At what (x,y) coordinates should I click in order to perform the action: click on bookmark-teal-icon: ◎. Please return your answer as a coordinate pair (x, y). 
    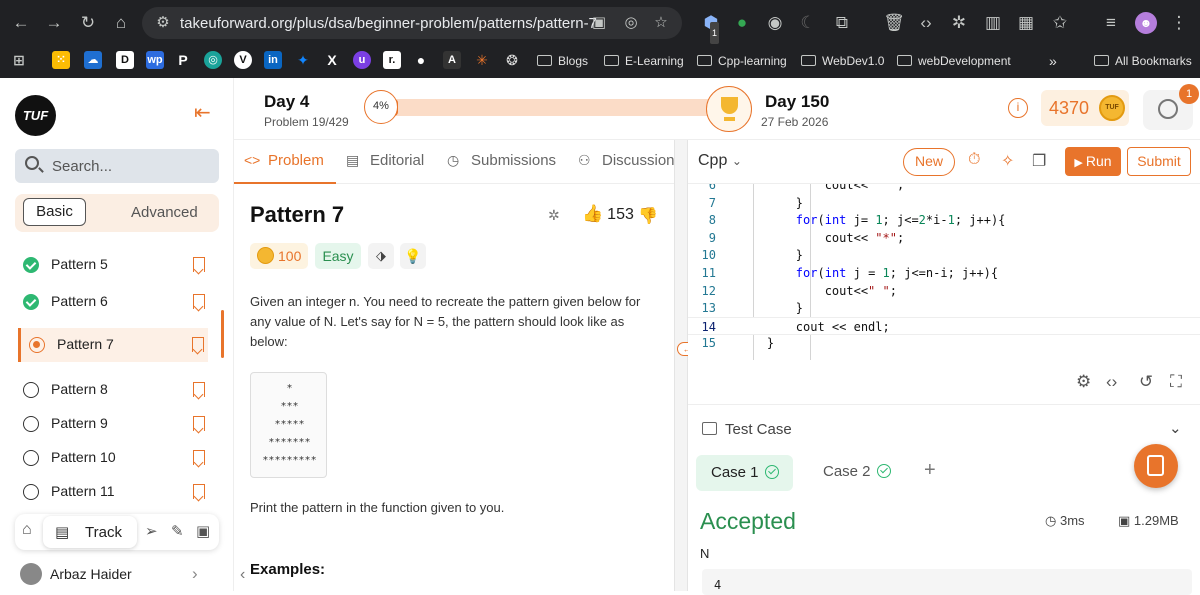
    Looking at the image, I should click on (213, 60).